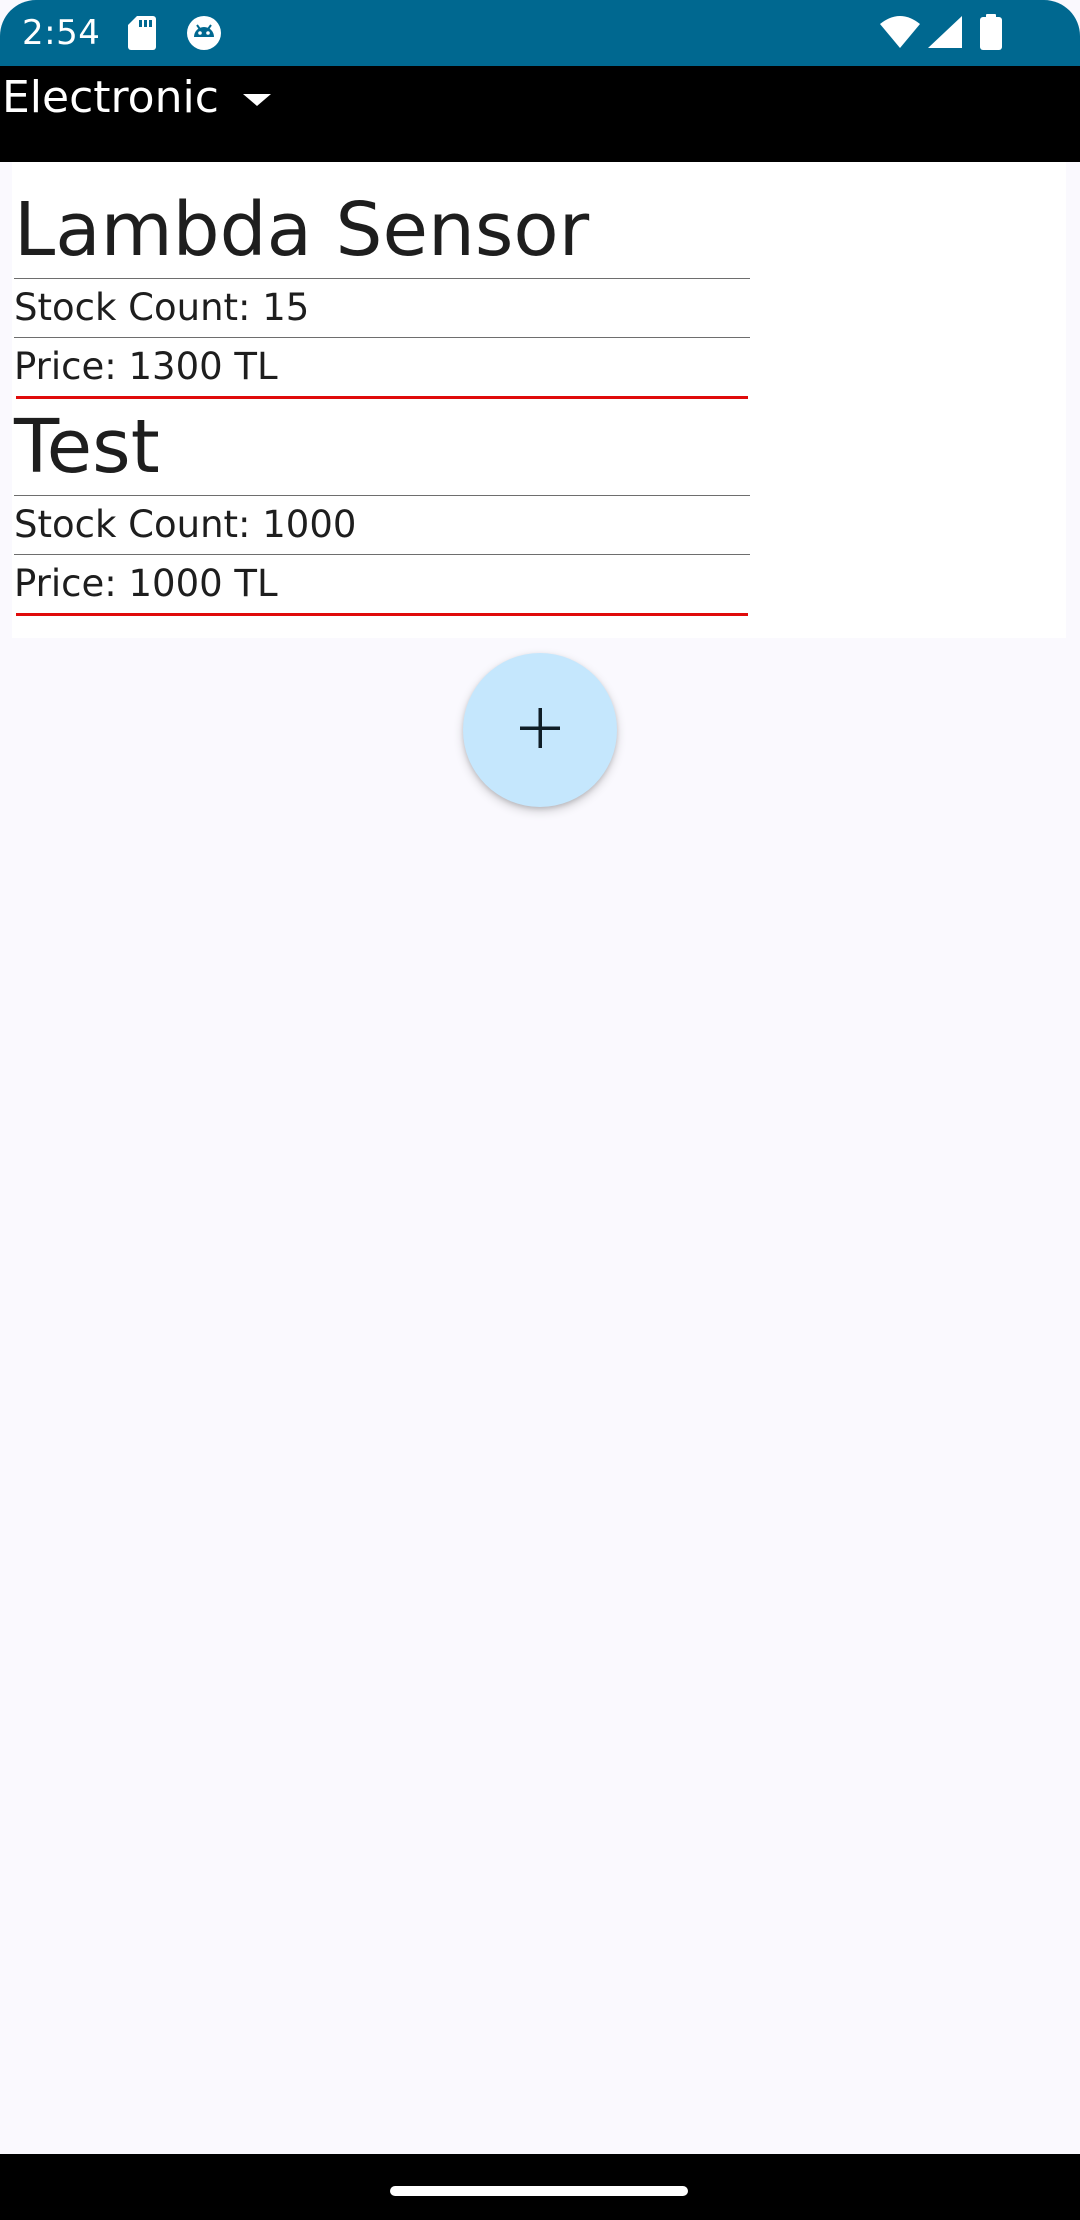 The width and height of the screenshot is (1080, 2220). I want to click on product-card-test: Test Stock Count: 1000 Price: 1000 TL, so click(382, 507).